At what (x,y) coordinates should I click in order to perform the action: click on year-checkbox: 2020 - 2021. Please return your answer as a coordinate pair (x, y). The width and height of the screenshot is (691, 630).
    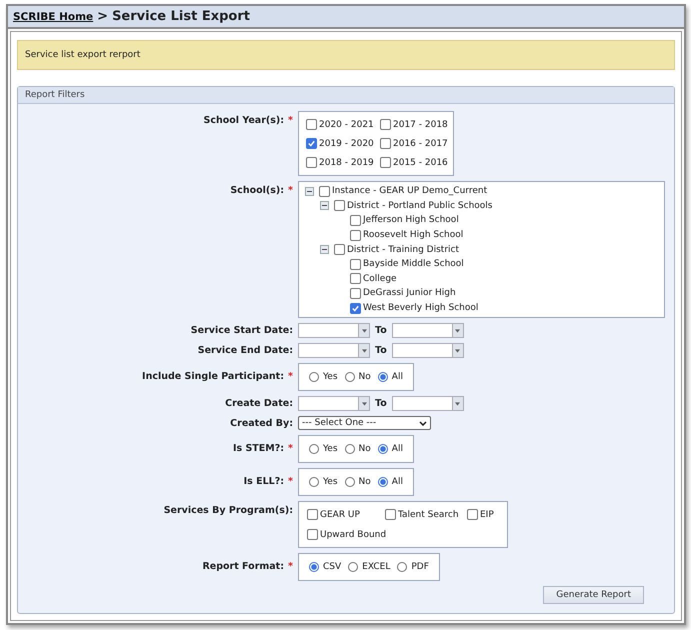
    Looking at the image, I should click on (343, 124).